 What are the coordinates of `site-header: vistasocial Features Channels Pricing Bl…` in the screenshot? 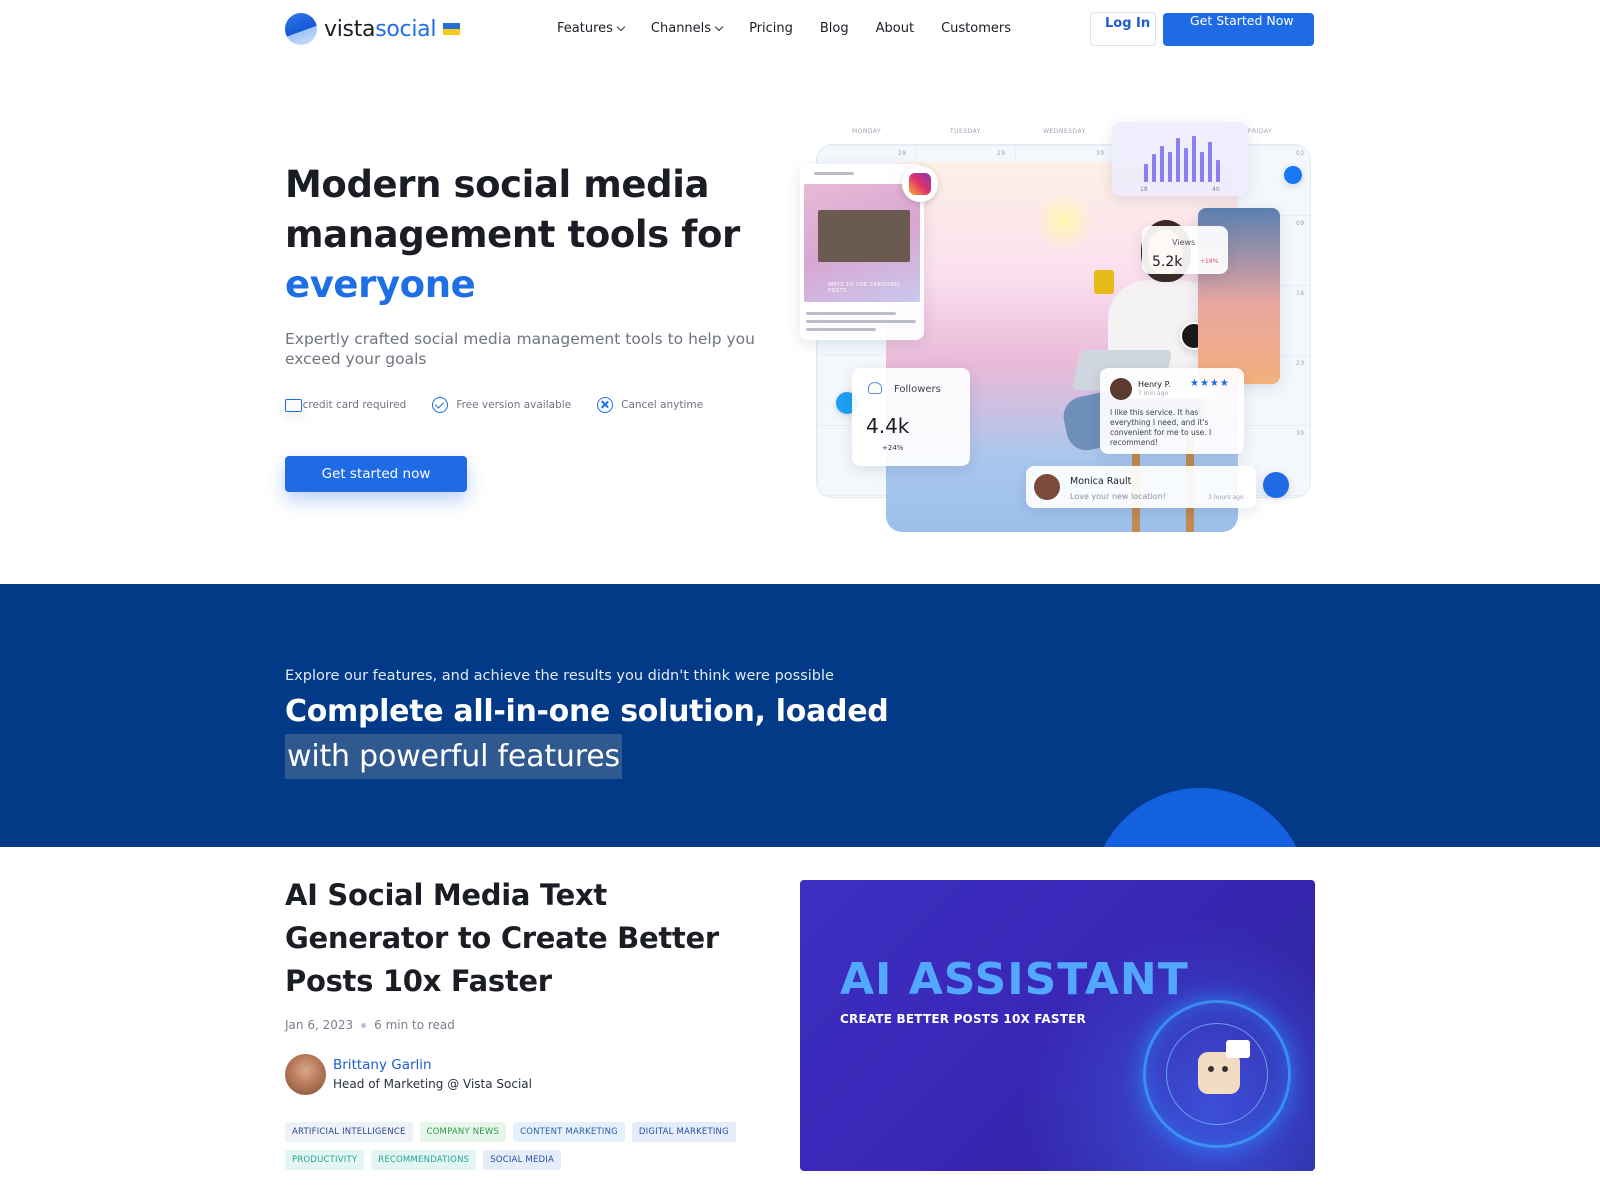 It's located at (800, 30).